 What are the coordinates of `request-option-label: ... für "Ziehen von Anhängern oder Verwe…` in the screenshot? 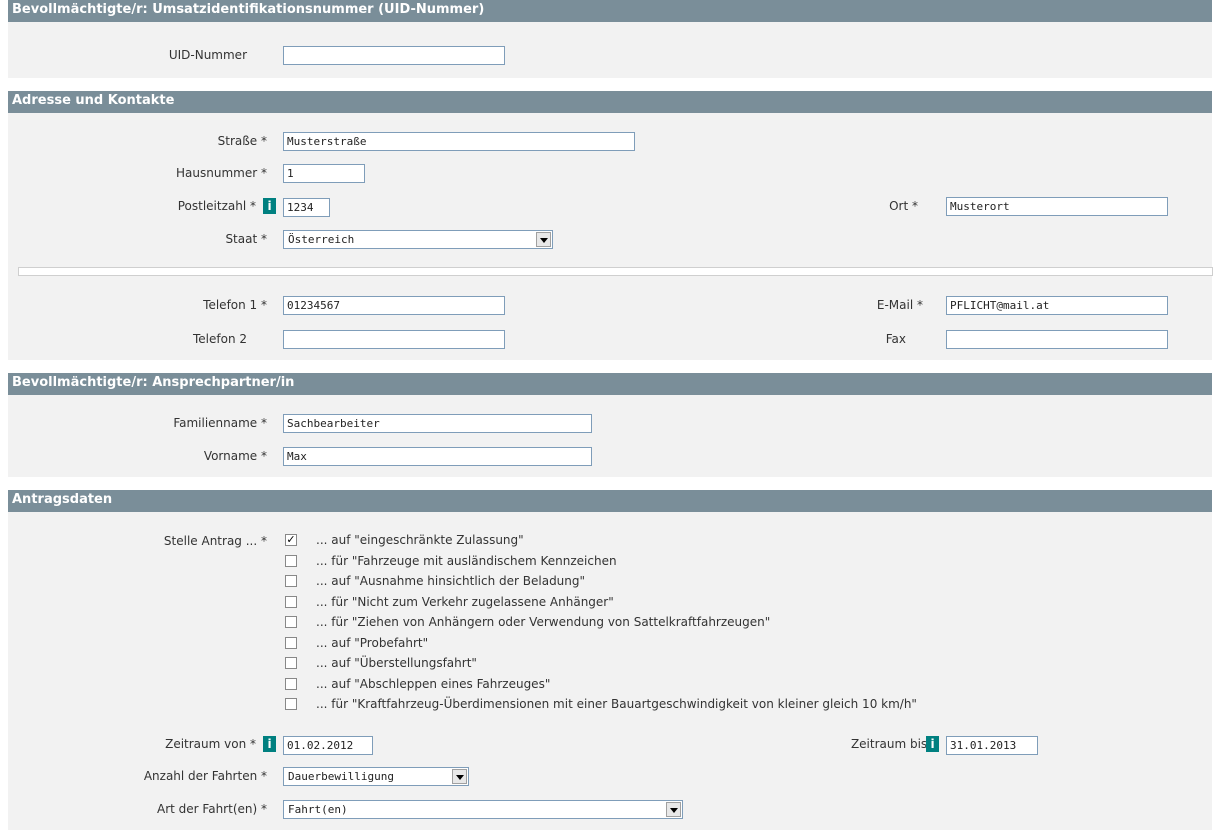 It's located at (543, 622).